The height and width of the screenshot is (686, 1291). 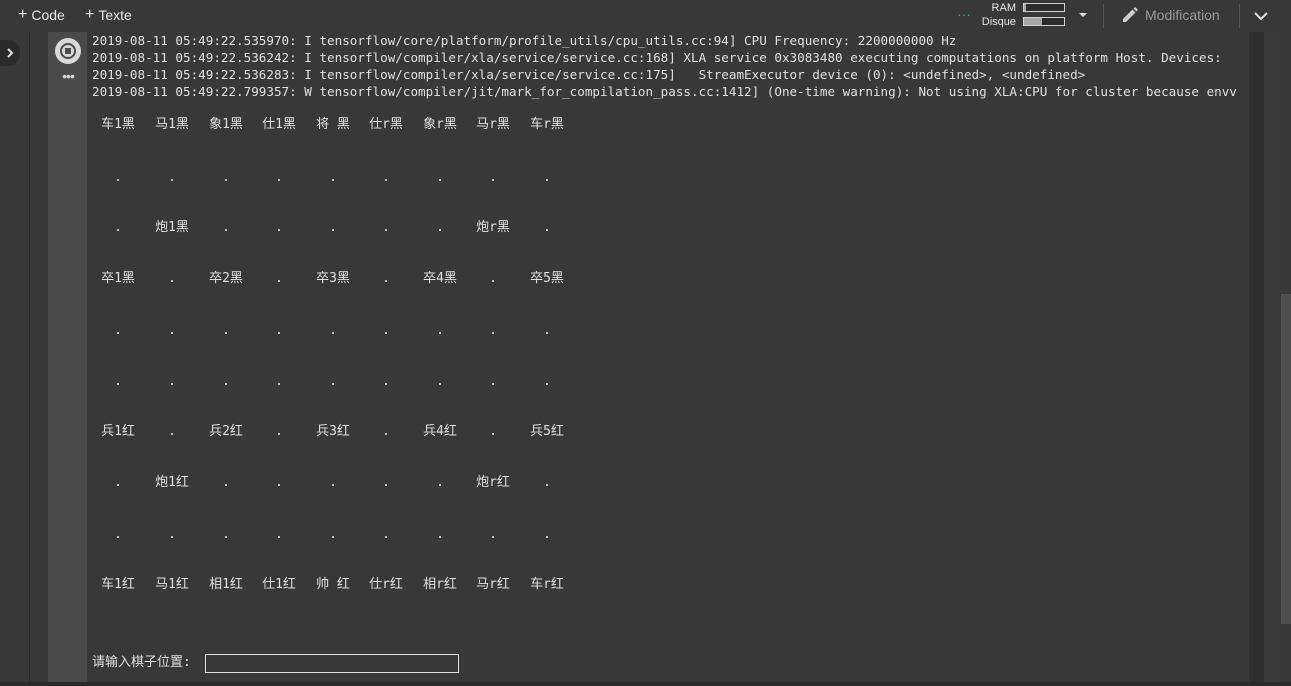 What do you see at coordinates (993, 8) in the screenshot?
I see `ram-label: RAM` at bounding box center [993, 8].